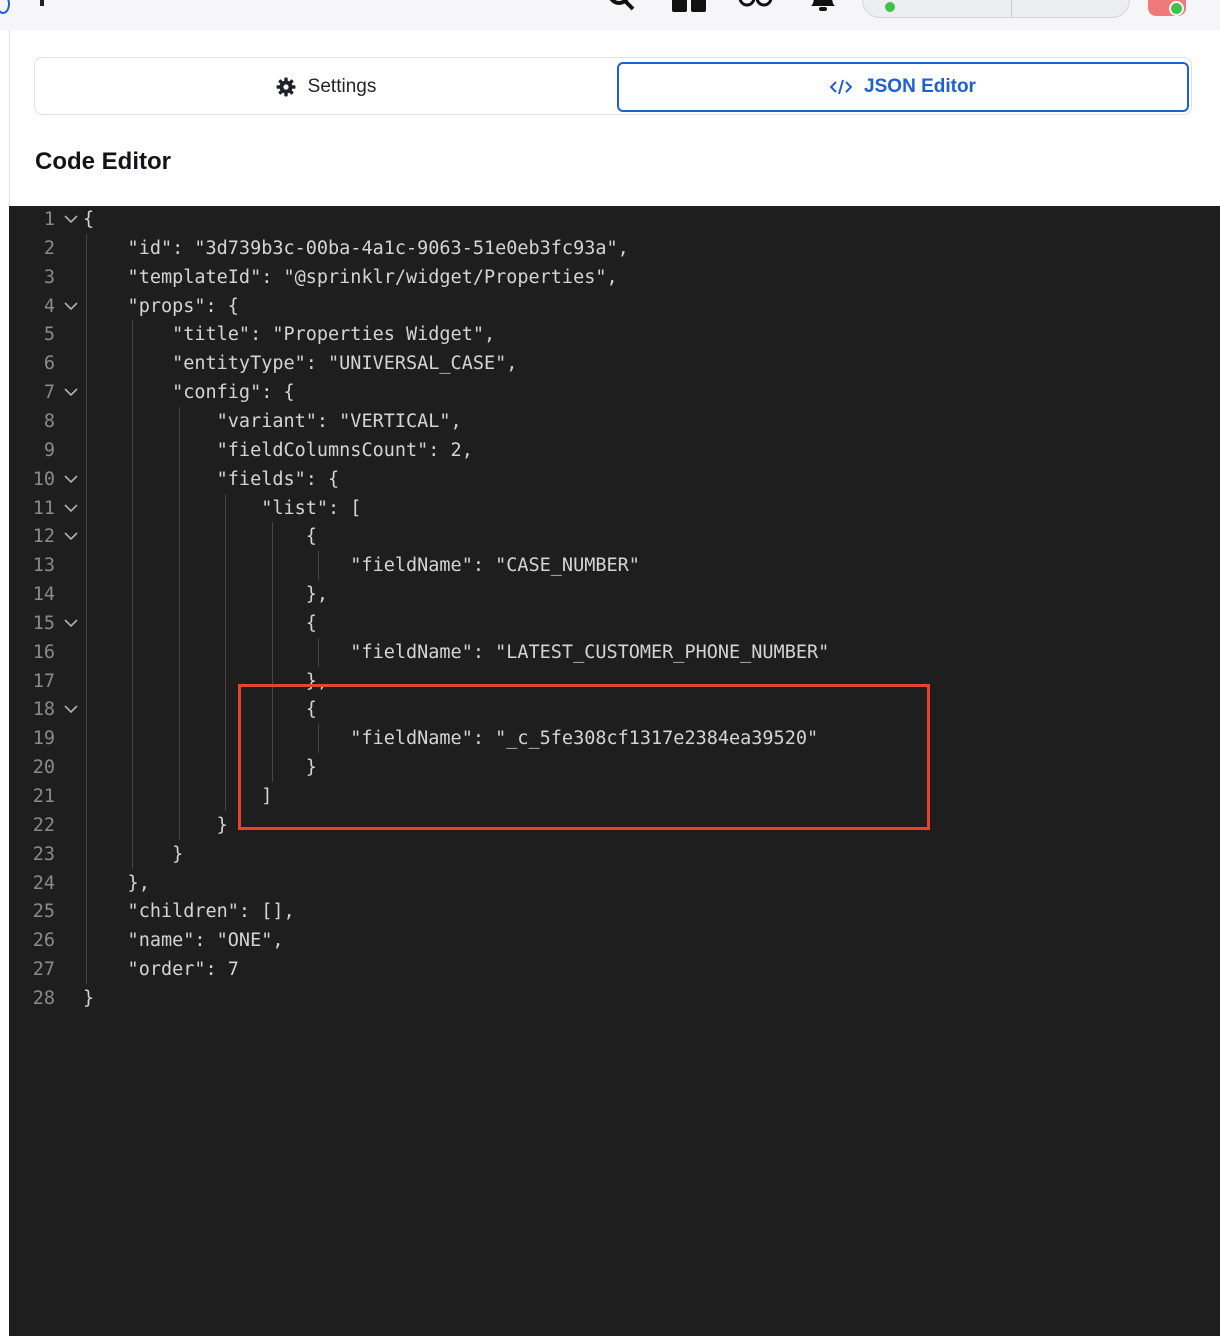 This screenshot has width=1220, height=1336. I want to click on line-number: 5, so click(49, 335).